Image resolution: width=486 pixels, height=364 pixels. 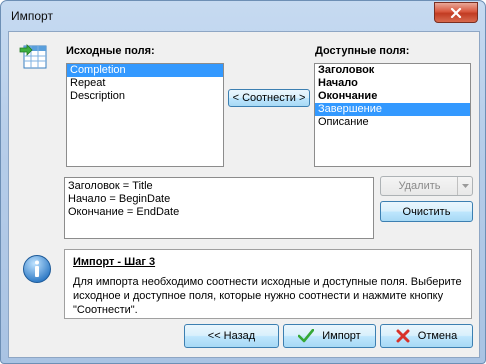 What do you see at coordinates (119, 199) in the screenshot?
I see `mapping-row: Начало = BeginDate` at bounding box center [119, 199].